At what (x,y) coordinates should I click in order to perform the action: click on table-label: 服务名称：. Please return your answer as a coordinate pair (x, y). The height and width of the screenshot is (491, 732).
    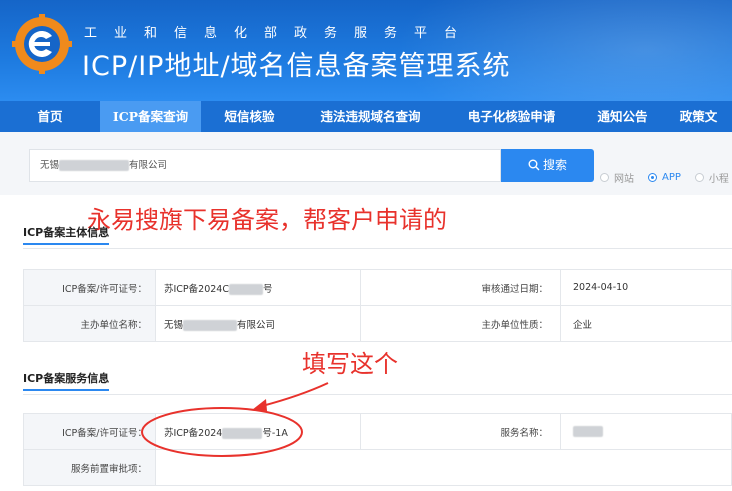
    Looking at the image, I should click on (460, 431).